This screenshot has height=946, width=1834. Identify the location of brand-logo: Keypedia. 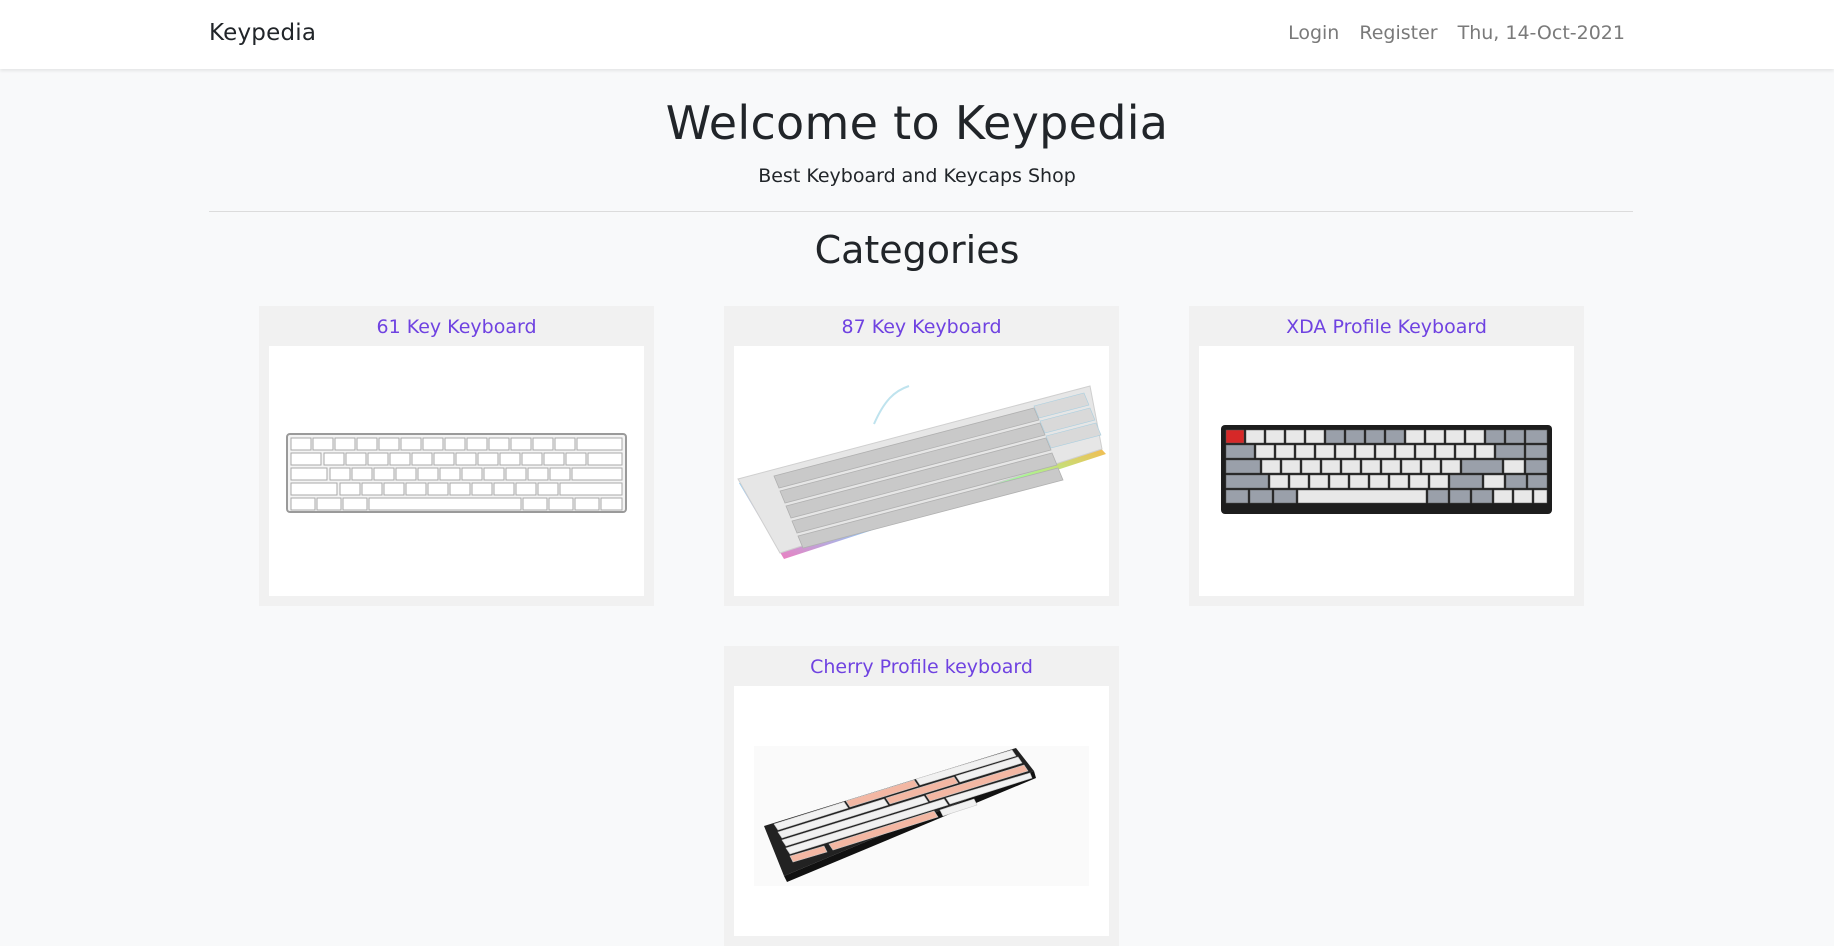
(262, 33).